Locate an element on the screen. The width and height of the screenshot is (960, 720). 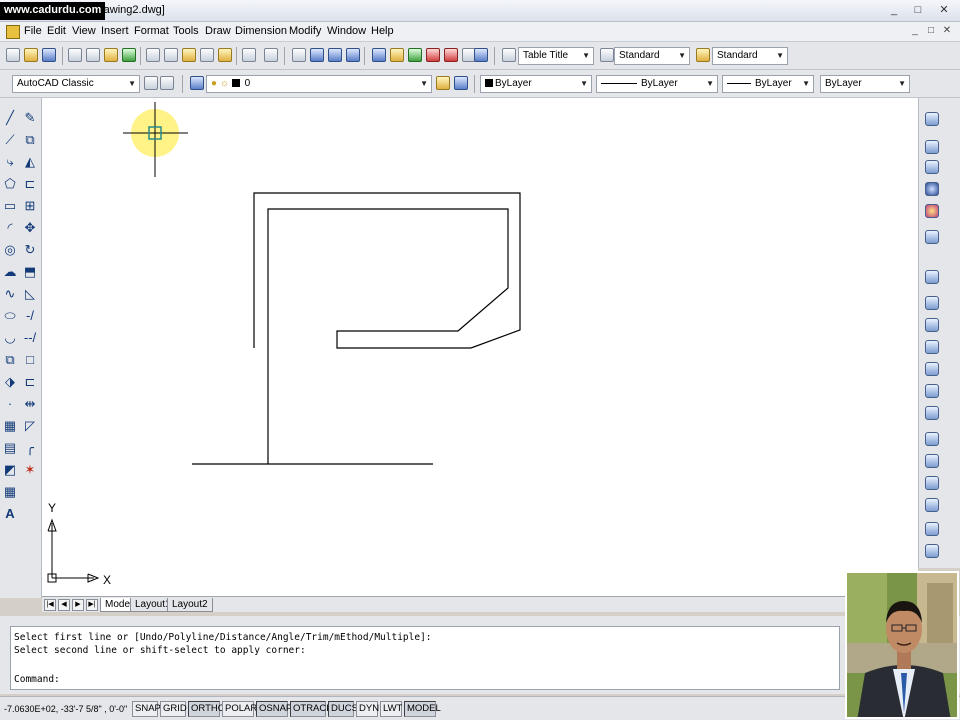
scale-icon: ⬒ is located at coordinates (30, 272).